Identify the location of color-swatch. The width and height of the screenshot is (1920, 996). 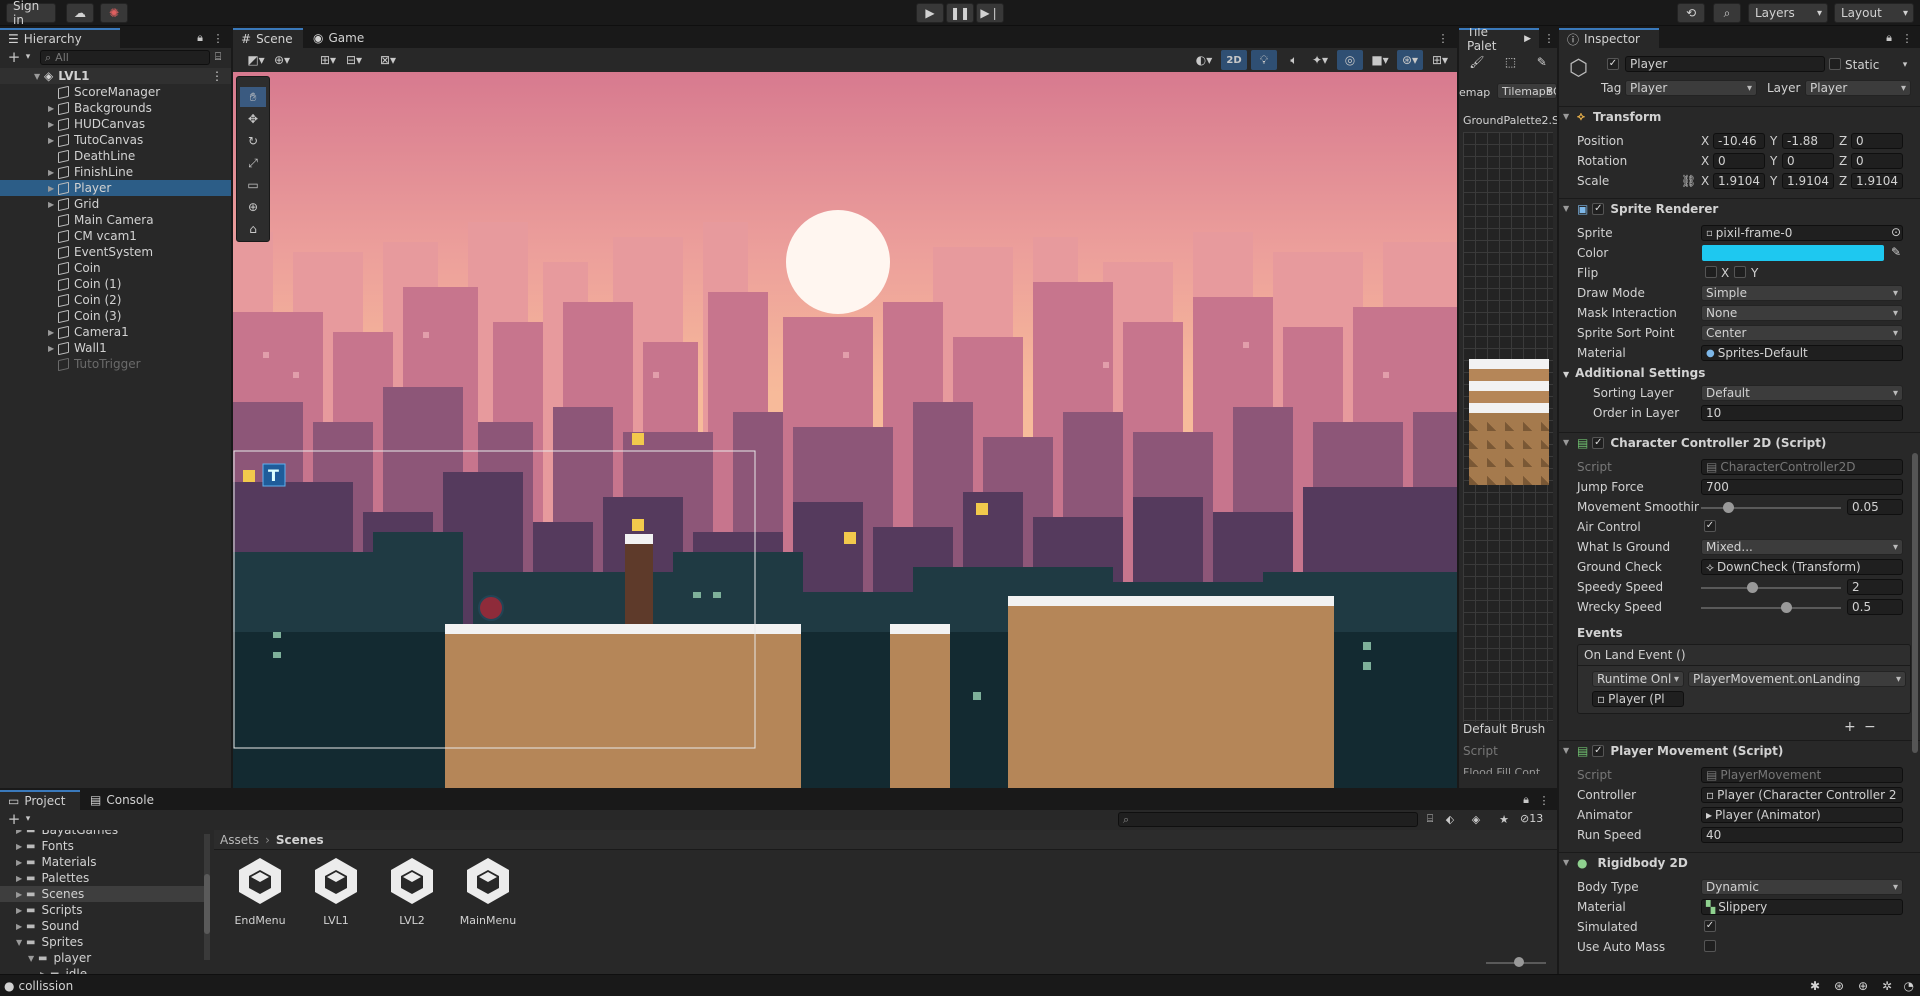
(1793, 253).